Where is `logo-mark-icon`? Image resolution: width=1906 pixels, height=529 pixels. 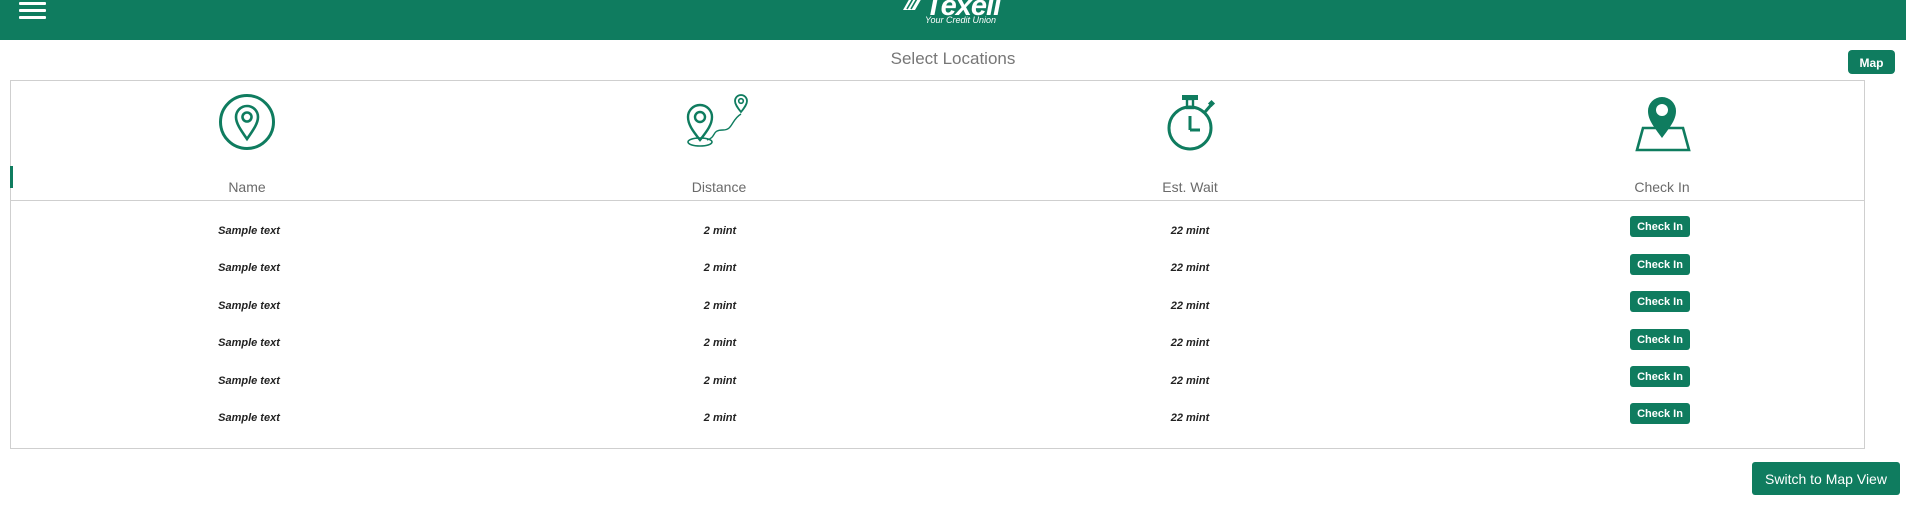 logo-mark-icon is located at coordinates (912, 5).